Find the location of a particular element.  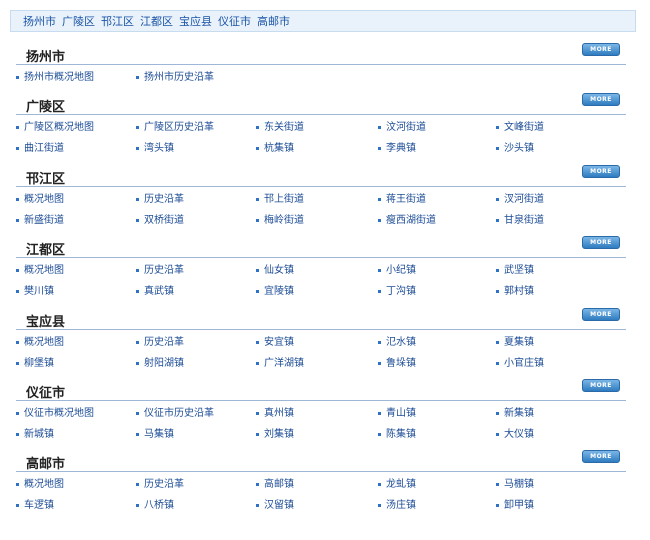

area-link: 小纪镇 is located at coordinates (397, 268).